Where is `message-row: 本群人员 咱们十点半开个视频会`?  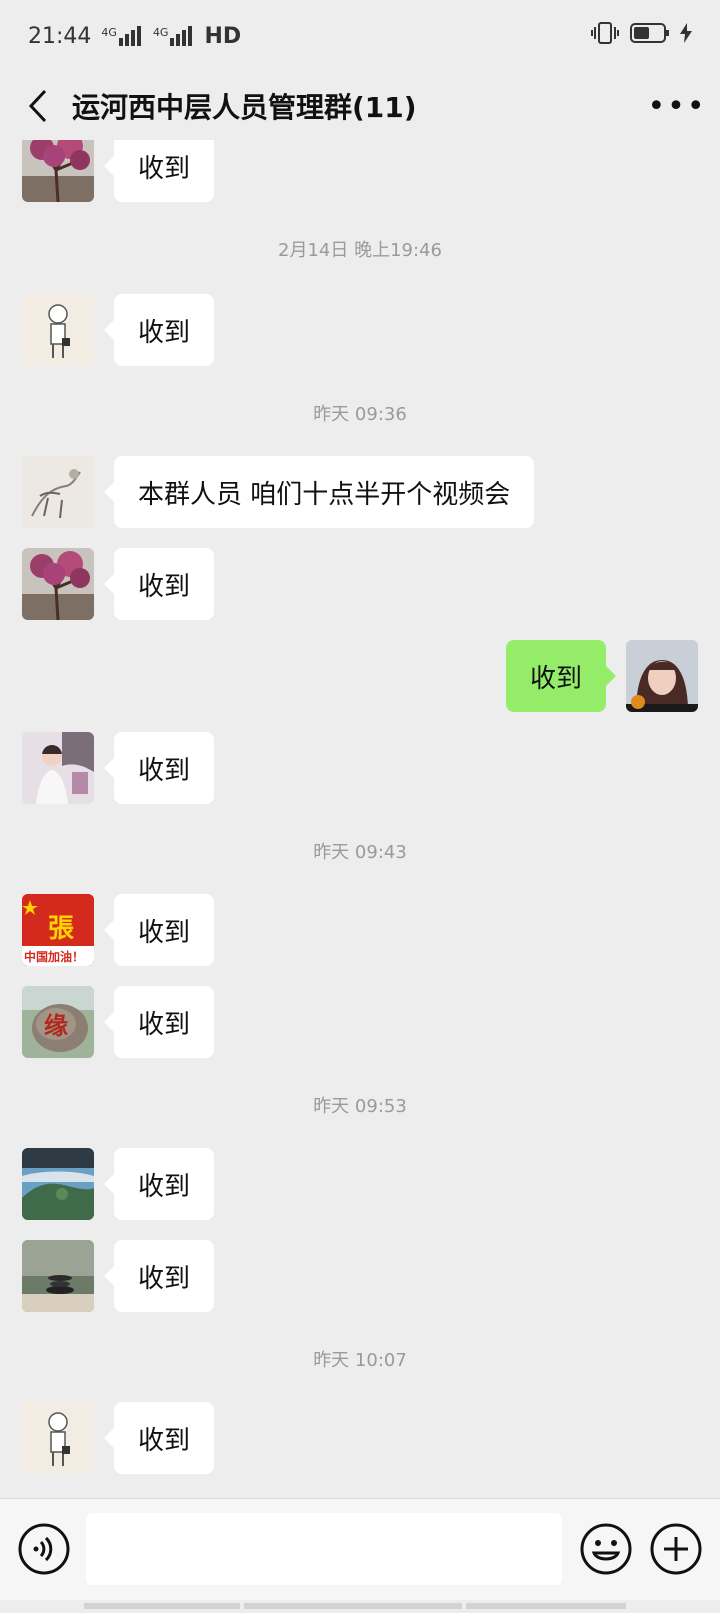
message-row: 本群人员 咱们十点半开个视频会 is located at coordinates (278, 492).